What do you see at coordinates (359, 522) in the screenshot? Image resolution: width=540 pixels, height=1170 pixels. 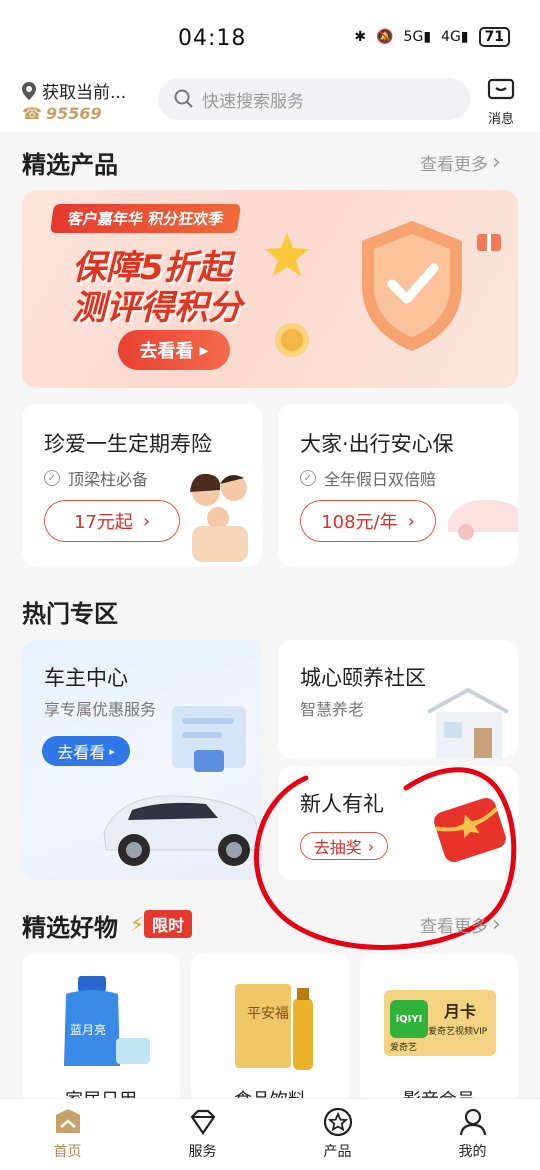 I see `price-label: 108元/年` at bounding box center [359, 522].